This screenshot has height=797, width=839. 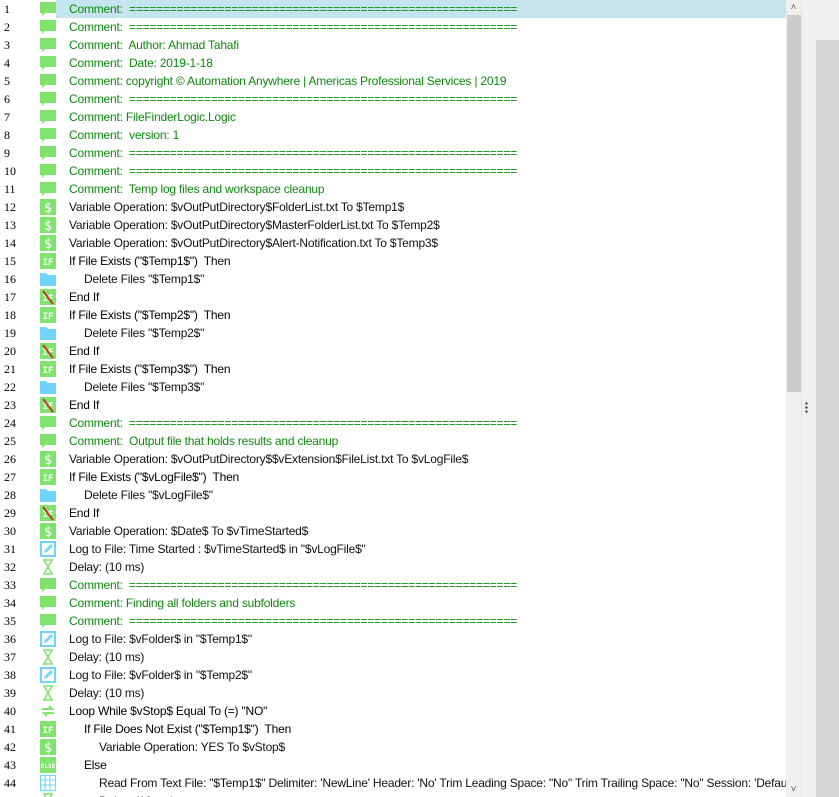 I want to click on scroll-up-button: ˄, so click(x=793, y=7).